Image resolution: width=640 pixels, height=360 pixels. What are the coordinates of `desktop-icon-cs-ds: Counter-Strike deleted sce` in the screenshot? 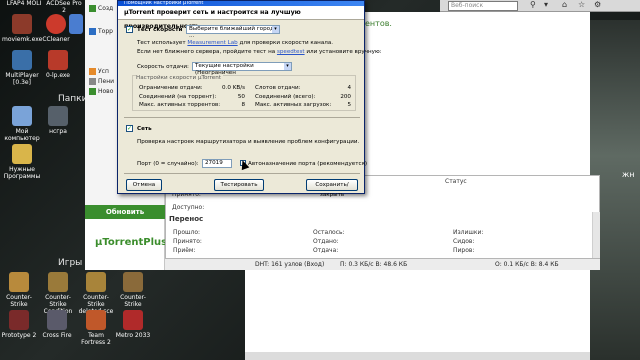 It's located at (96, 293).